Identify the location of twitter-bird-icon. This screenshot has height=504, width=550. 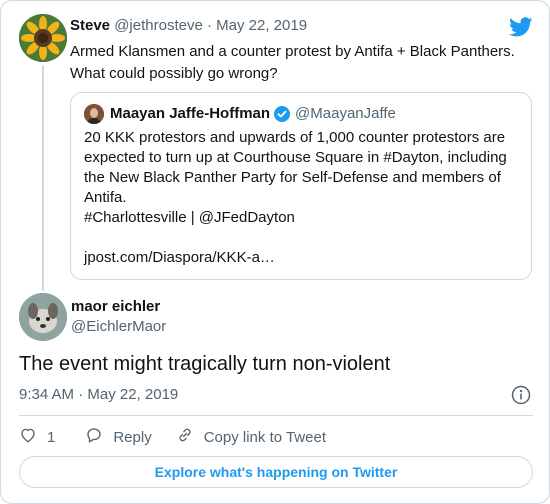
(520, 27).